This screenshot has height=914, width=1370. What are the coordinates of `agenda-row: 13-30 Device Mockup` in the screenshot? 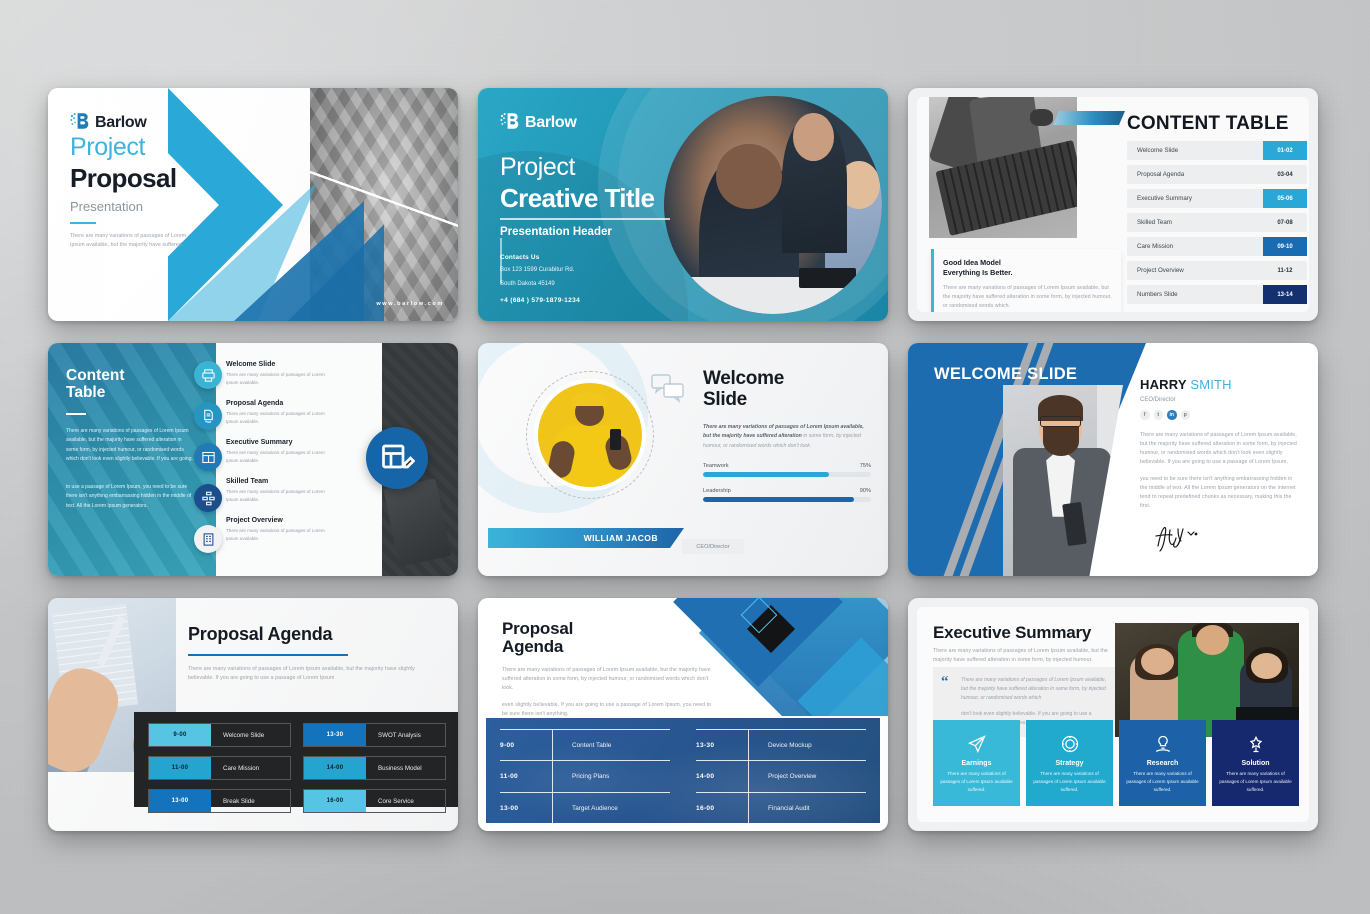 It's located at (781, 745).